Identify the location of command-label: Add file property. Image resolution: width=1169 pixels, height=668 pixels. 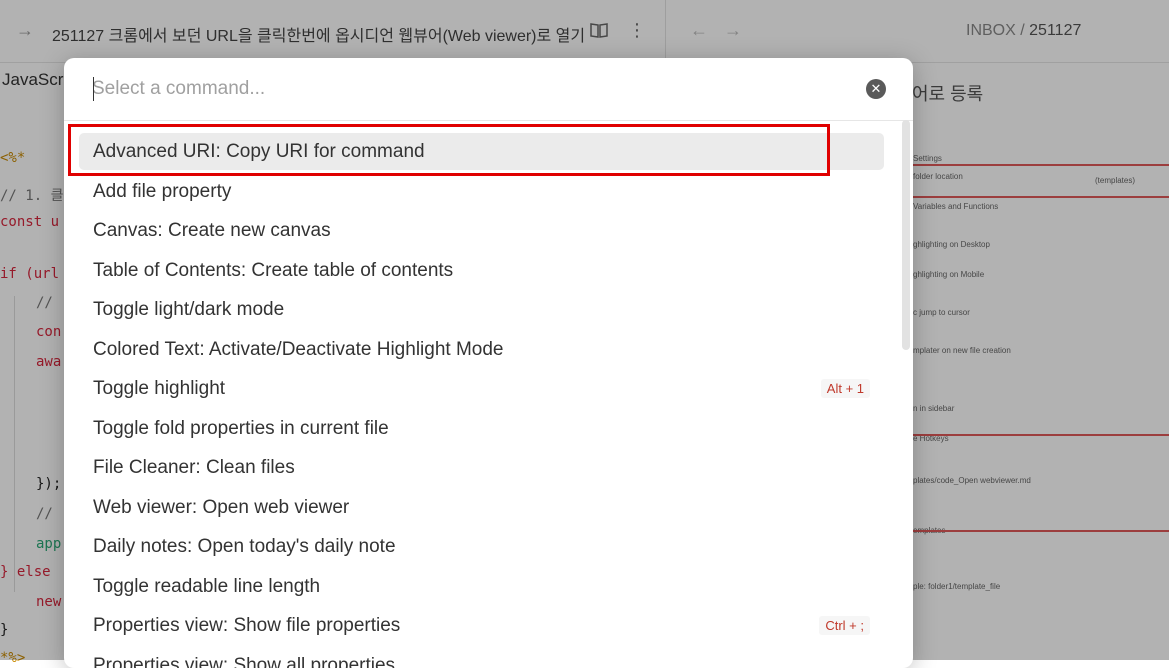
(162, 192).